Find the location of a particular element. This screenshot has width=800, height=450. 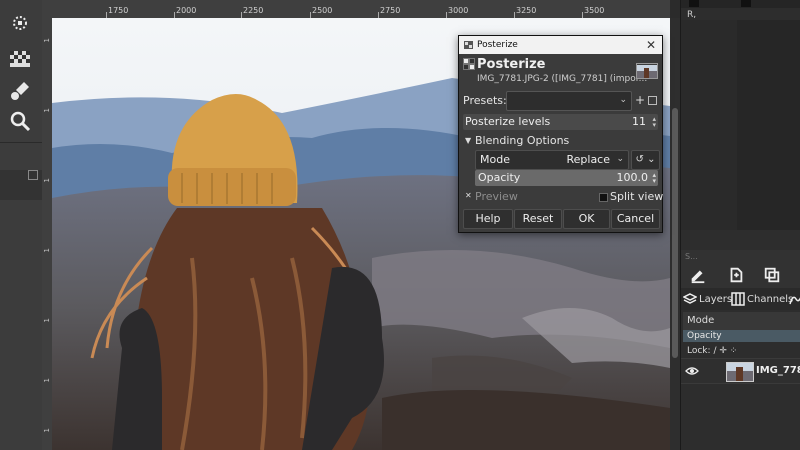

dock-top-strip is located at coordinates (740, 4).